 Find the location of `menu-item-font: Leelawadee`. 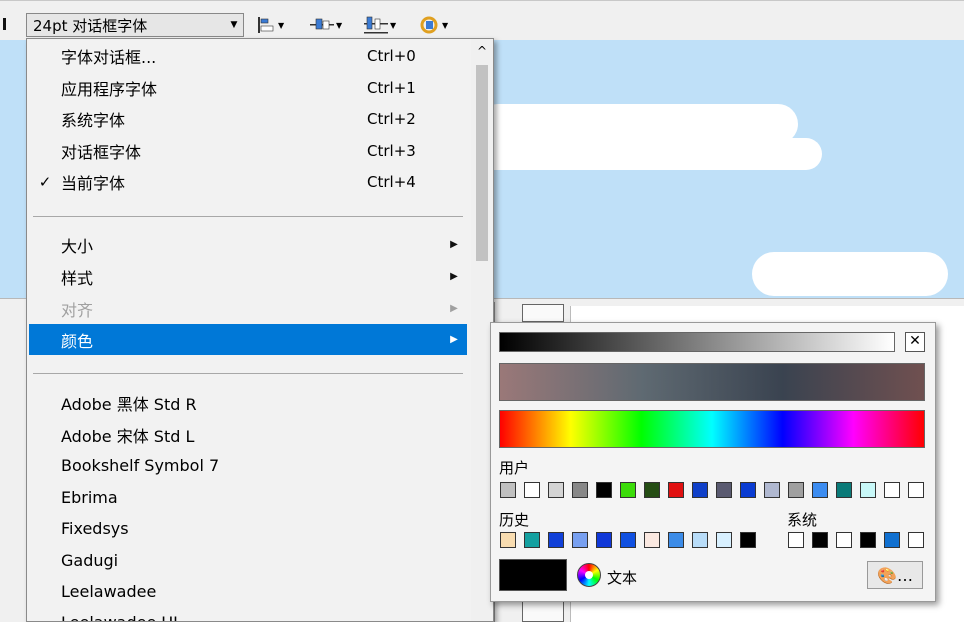

menu-item-font: Leelawadee is located at coordinates (248, 591).